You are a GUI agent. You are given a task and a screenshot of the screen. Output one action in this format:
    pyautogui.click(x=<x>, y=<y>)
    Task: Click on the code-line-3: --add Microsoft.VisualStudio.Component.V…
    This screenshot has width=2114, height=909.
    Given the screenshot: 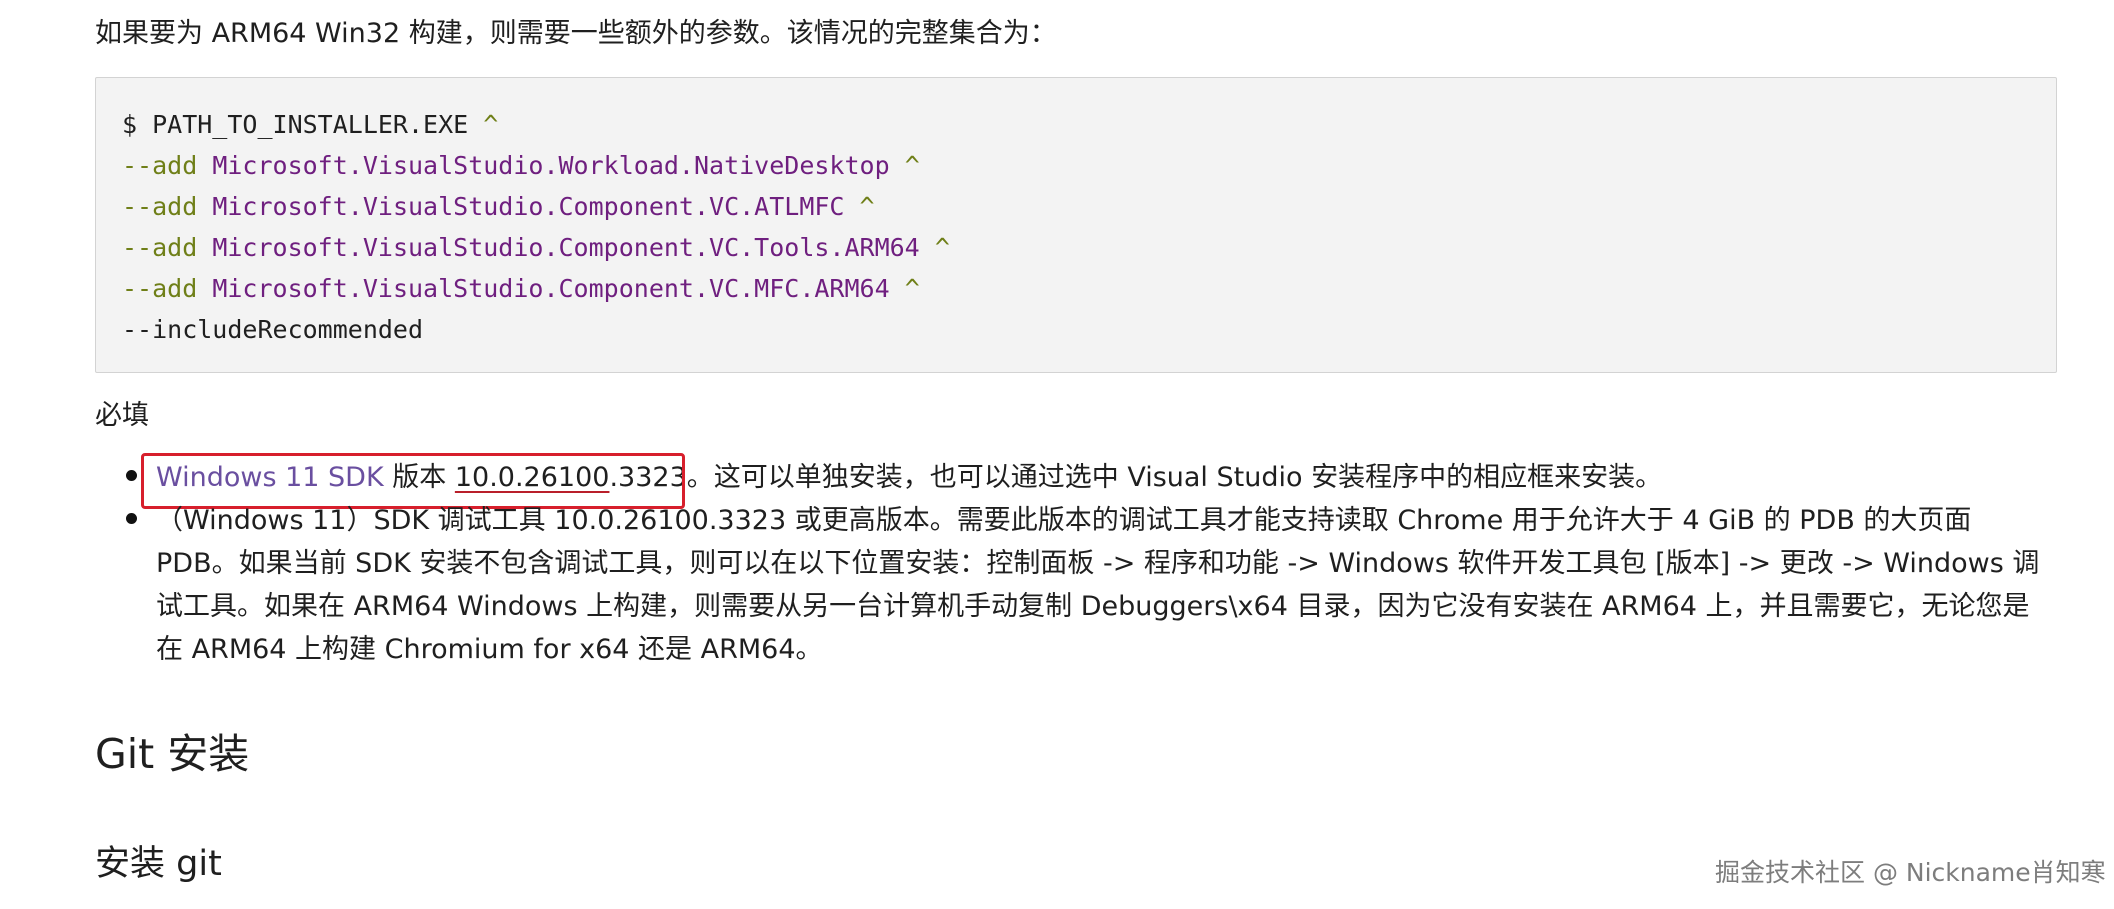 What is the action you would take?
    pyautogui.click(x=1089, y=206)
    